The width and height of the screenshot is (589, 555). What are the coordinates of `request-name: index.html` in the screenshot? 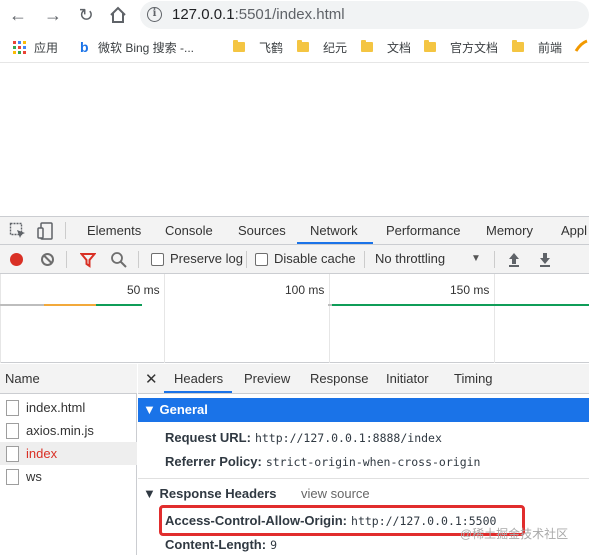 It's located at (56, 407).